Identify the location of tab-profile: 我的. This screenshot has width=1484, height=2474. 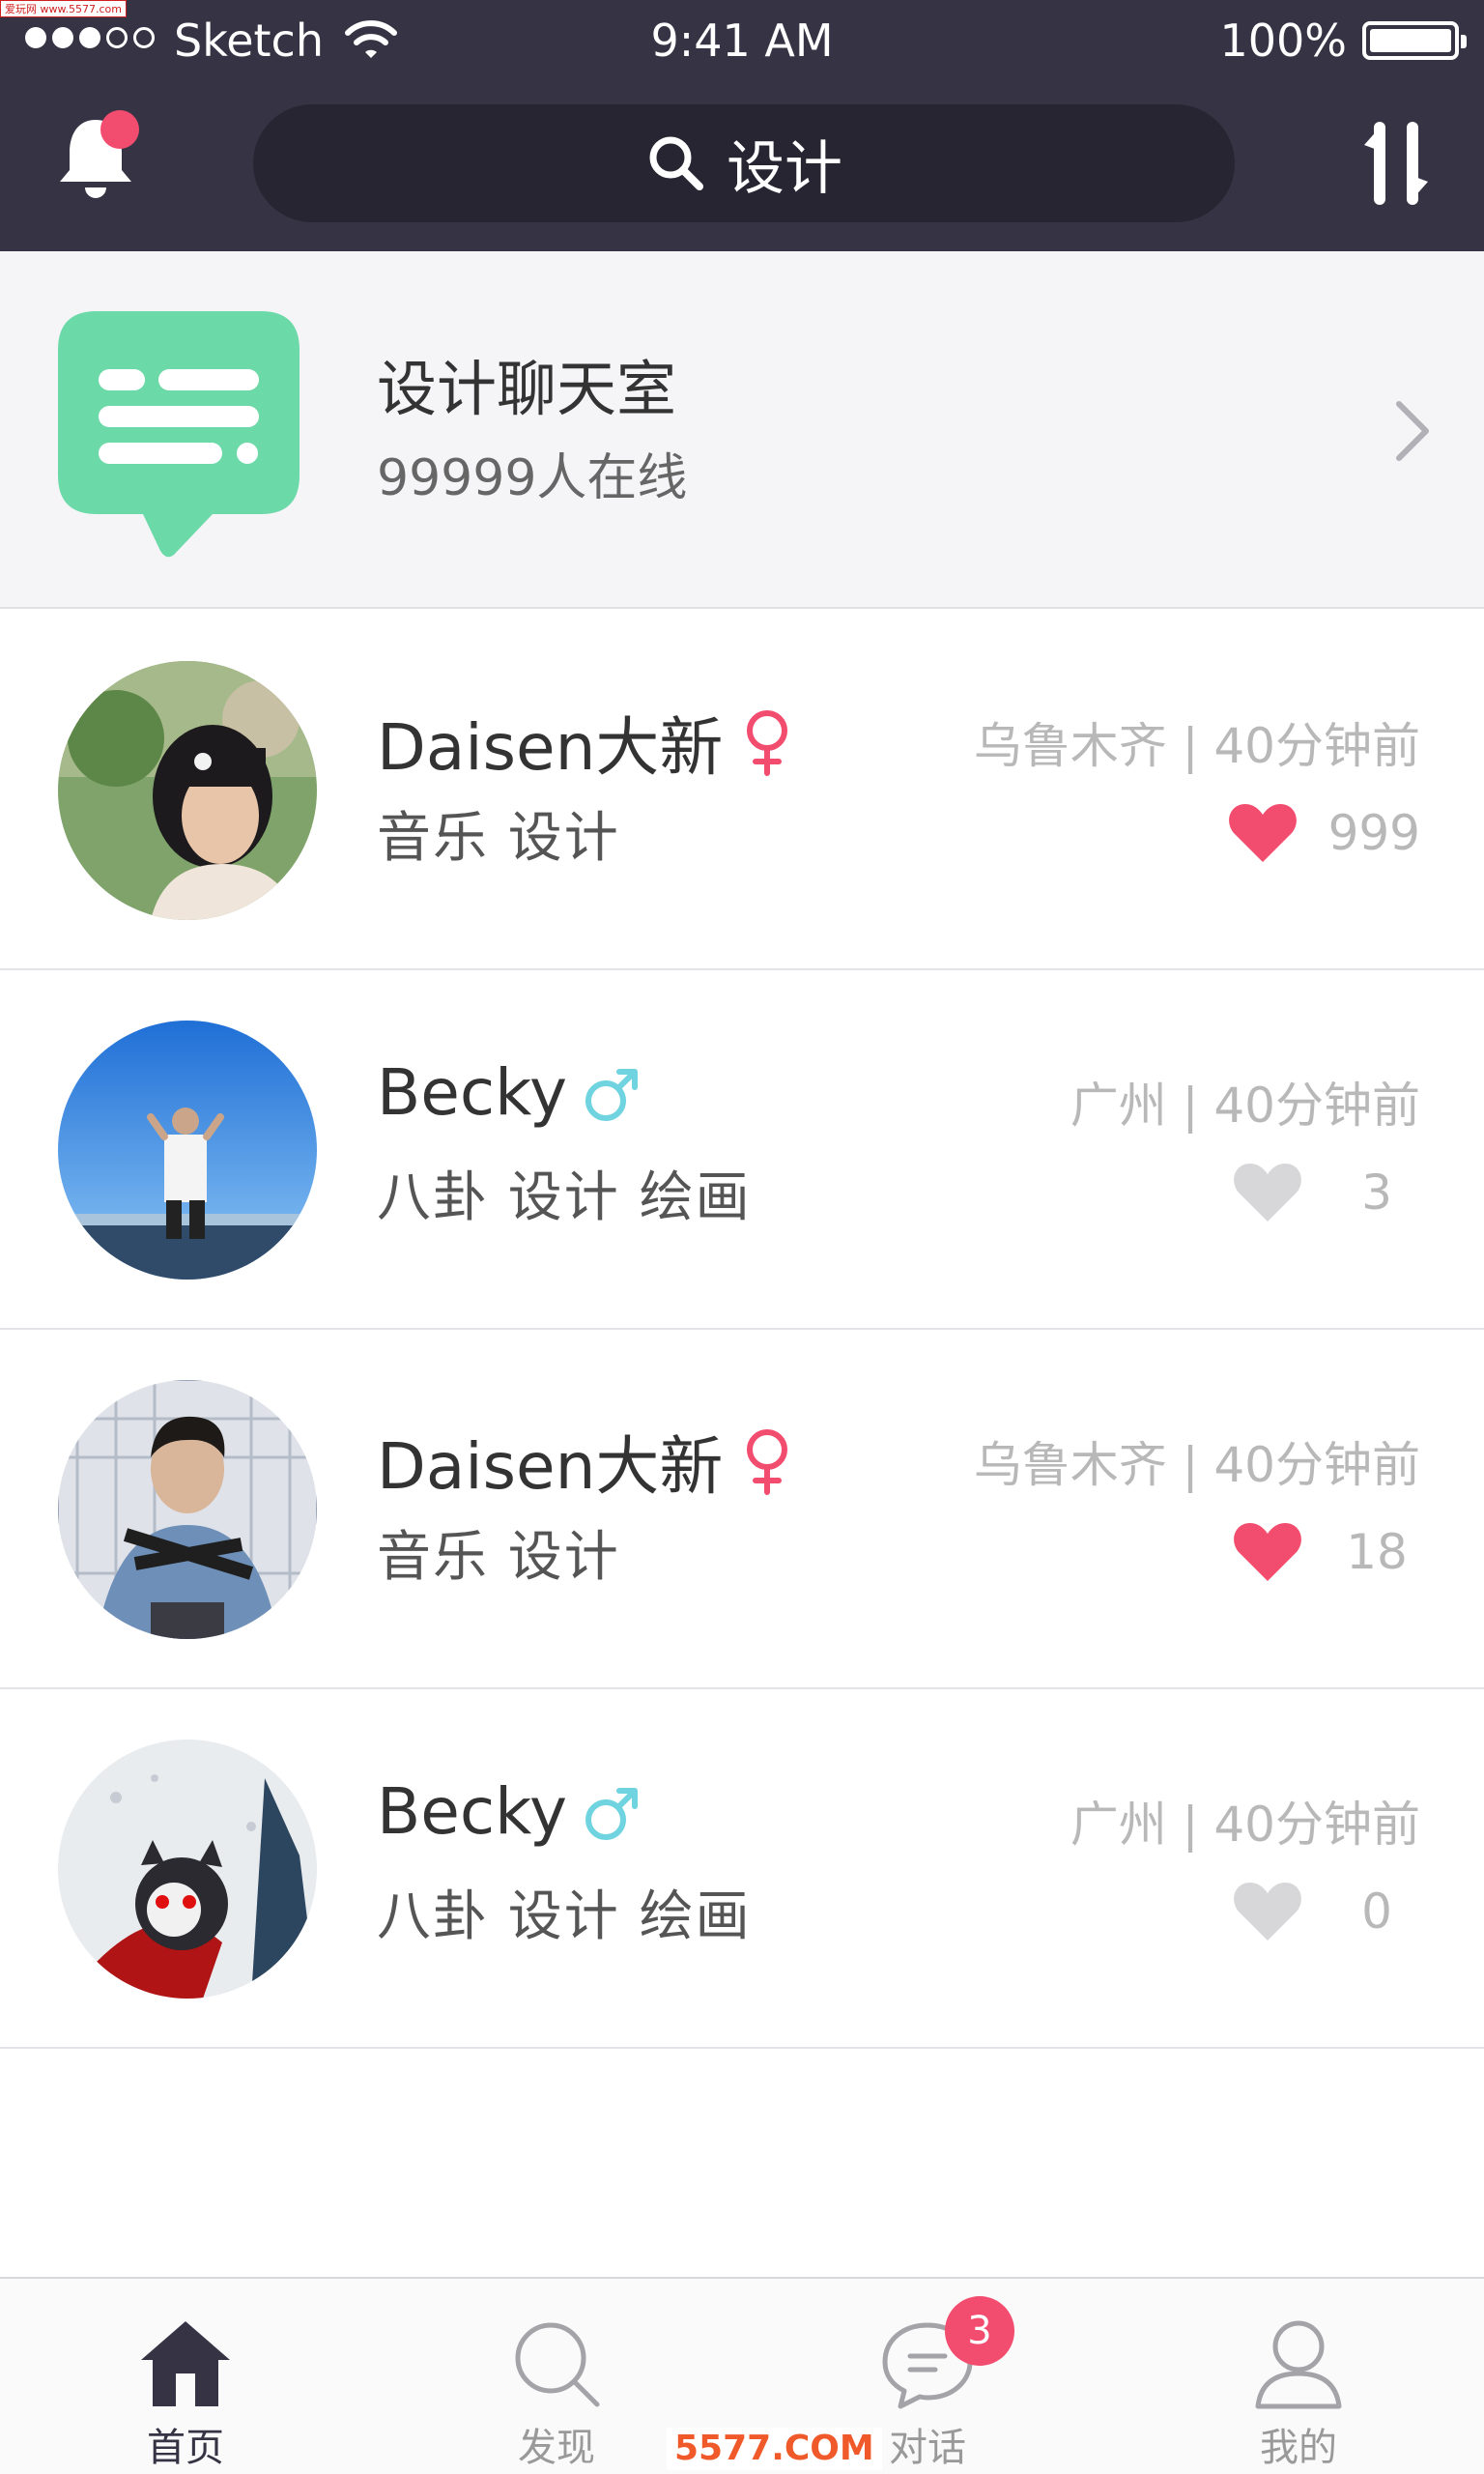
(1298, 2394).